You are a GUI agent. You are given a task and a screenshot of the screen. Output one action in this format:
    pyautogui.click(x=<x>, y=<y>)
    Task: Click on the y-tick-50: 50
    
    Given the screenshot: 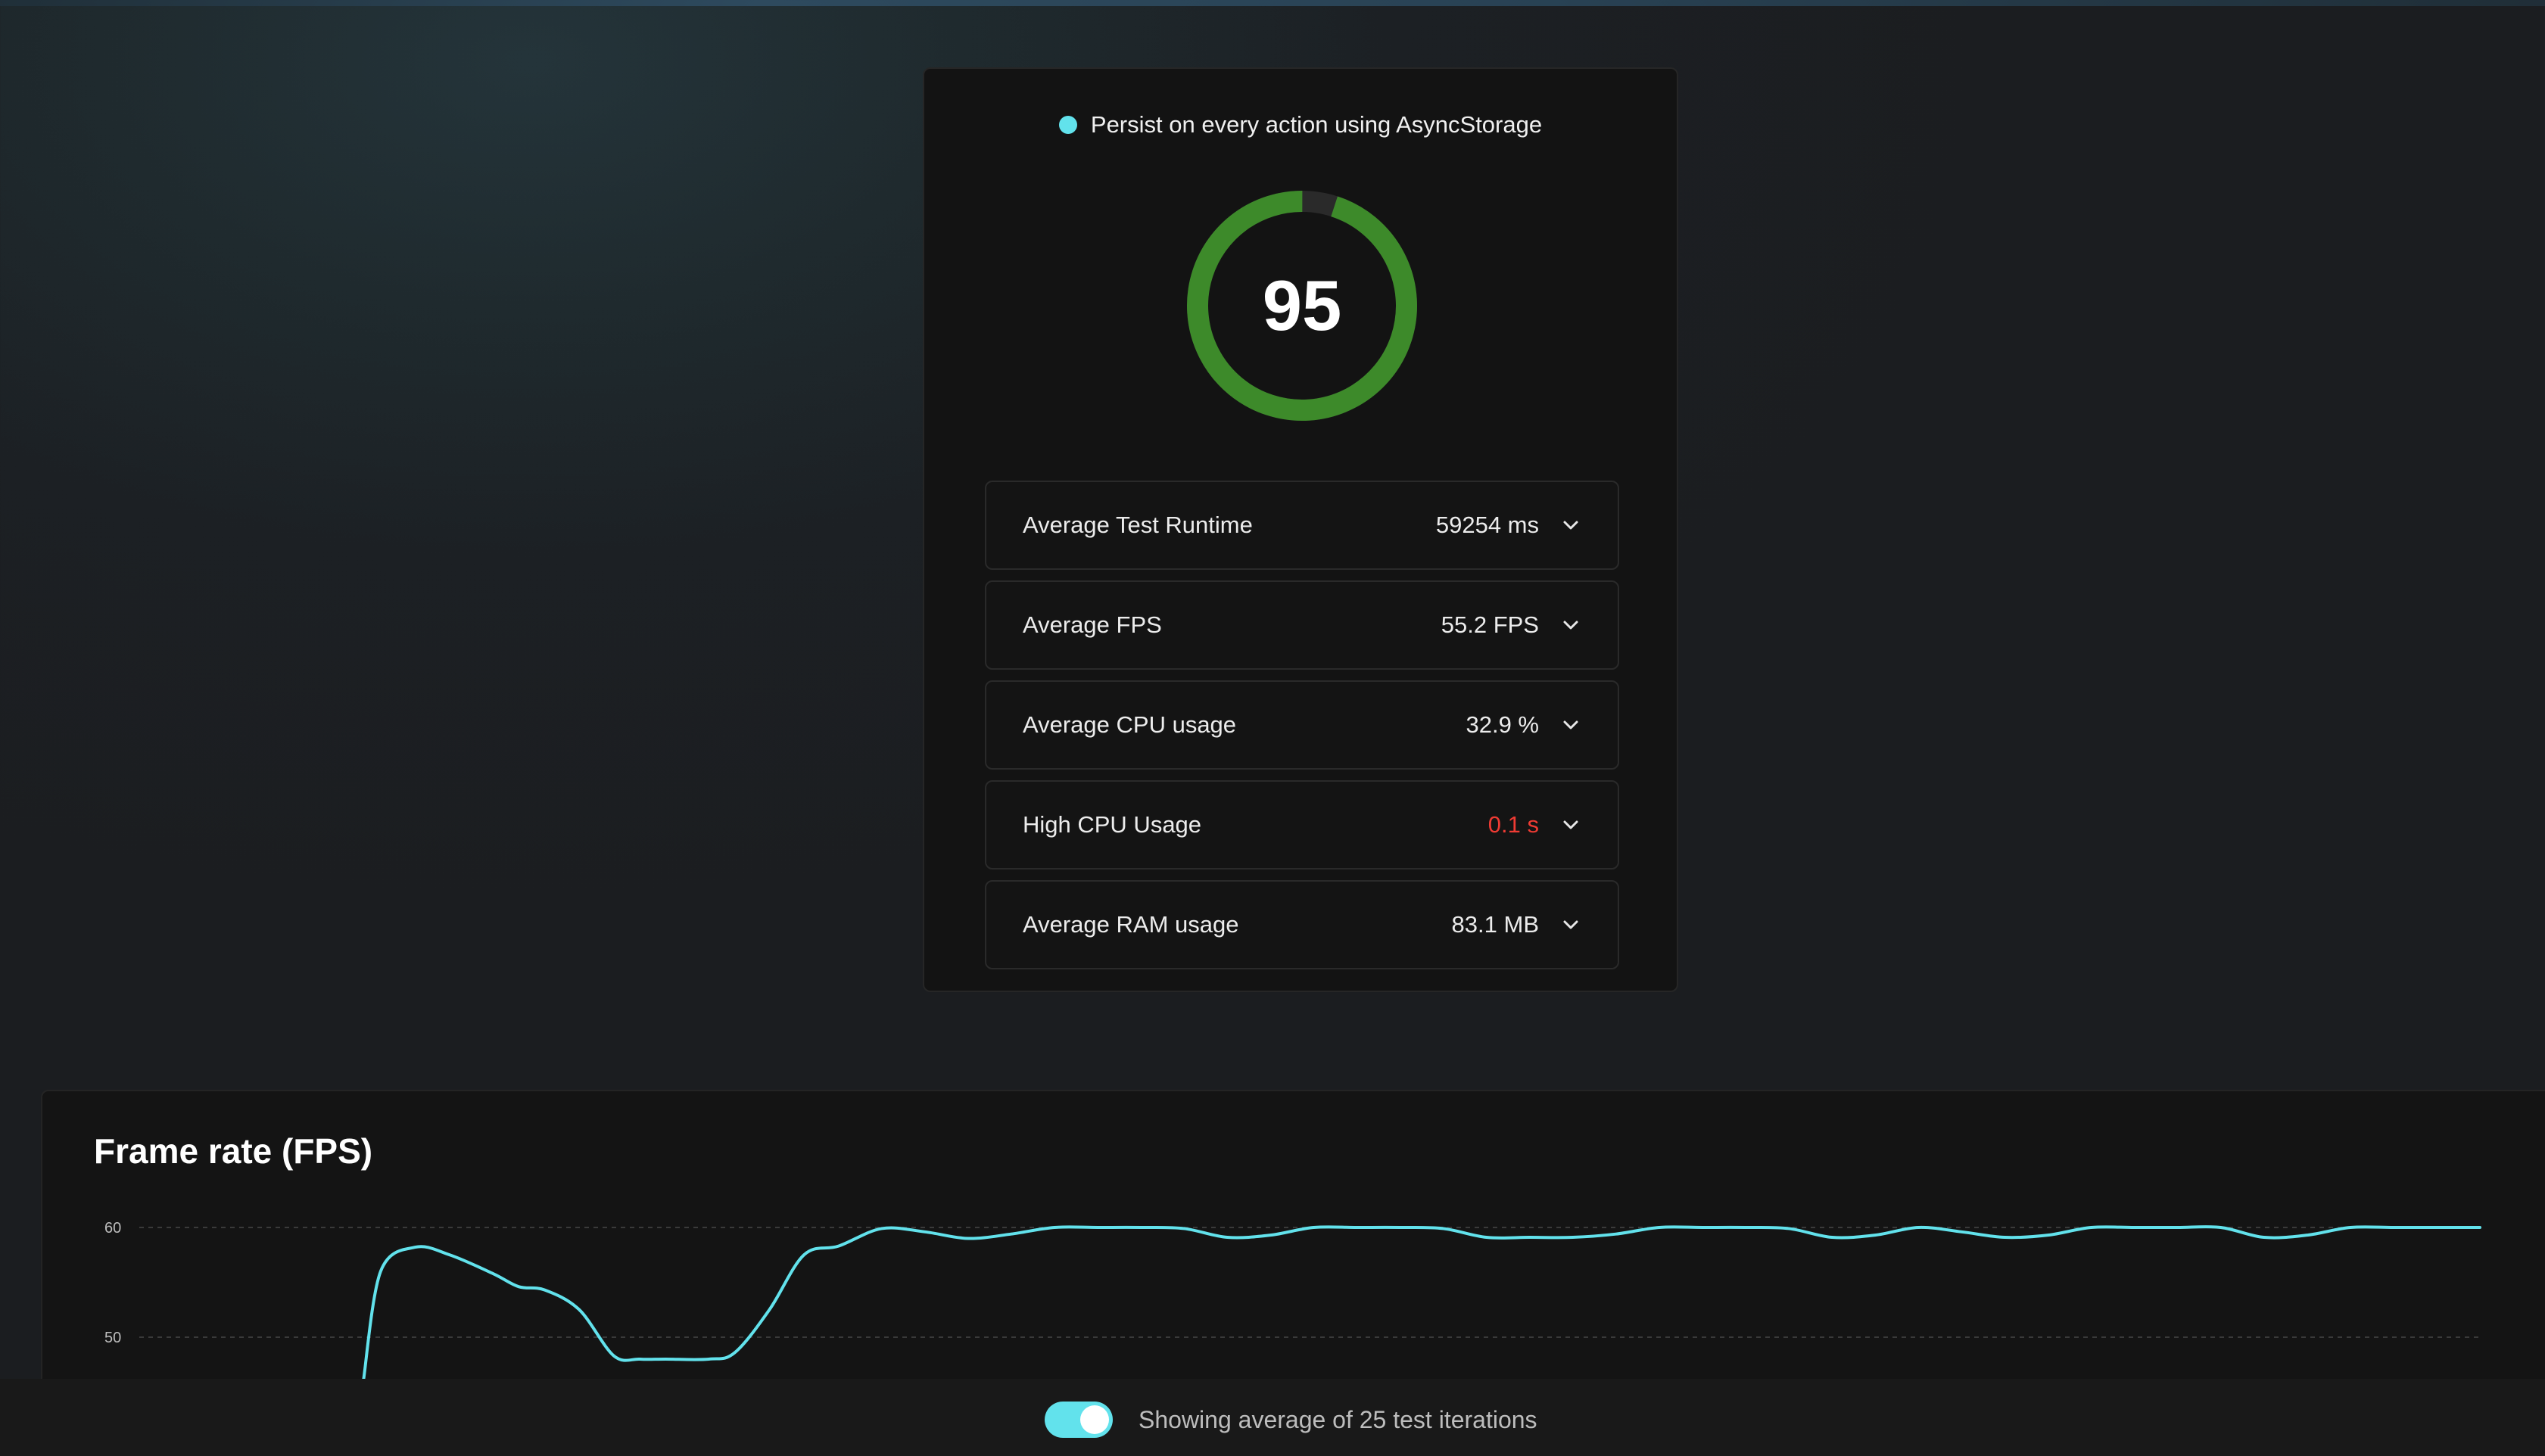 What is the action you would take?
    pyautogui.click(x=112, y=1338)
    